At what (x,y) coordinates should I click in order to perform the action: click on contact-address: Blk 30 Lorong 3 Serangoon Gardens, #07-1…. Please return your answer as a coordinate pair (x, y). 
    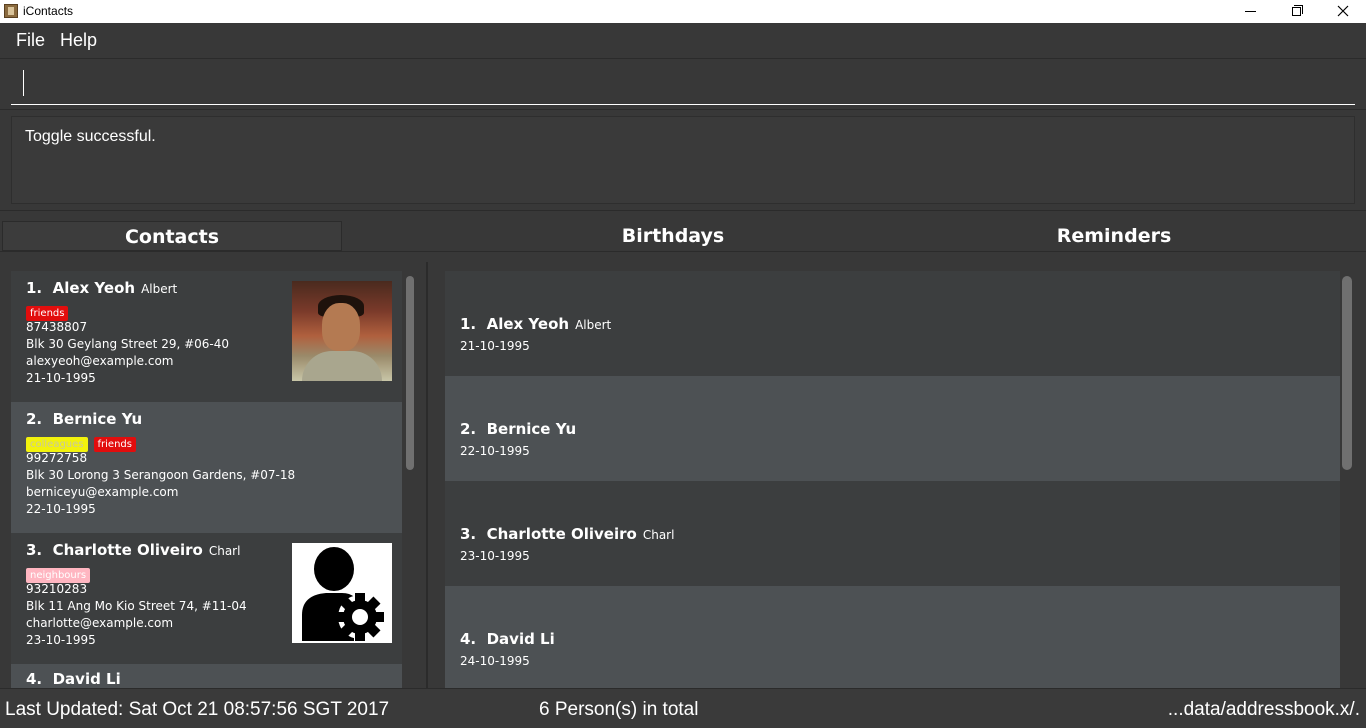
    Looking at the image, I should click on (161, 475).